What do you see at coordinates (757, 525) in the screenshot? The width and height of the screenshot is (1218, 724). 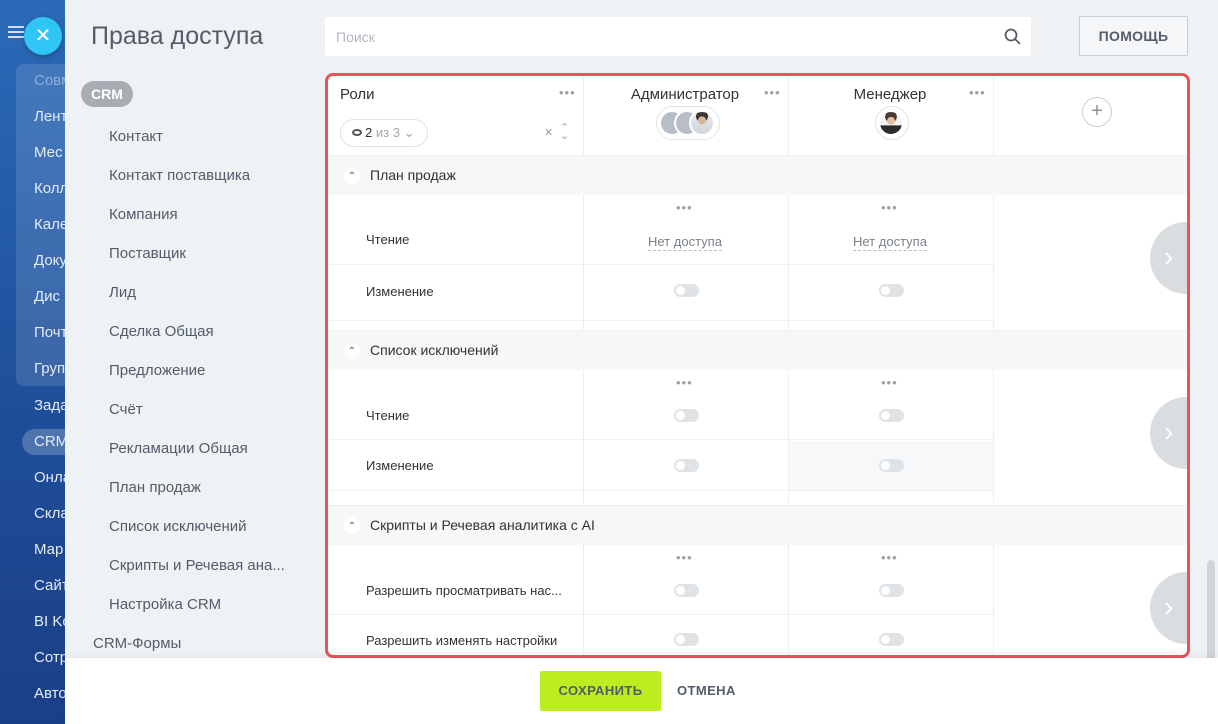 I see `section-header: ⌃ Скрипты и Речевая аналитика с AI` at bounding box center [757, 525].